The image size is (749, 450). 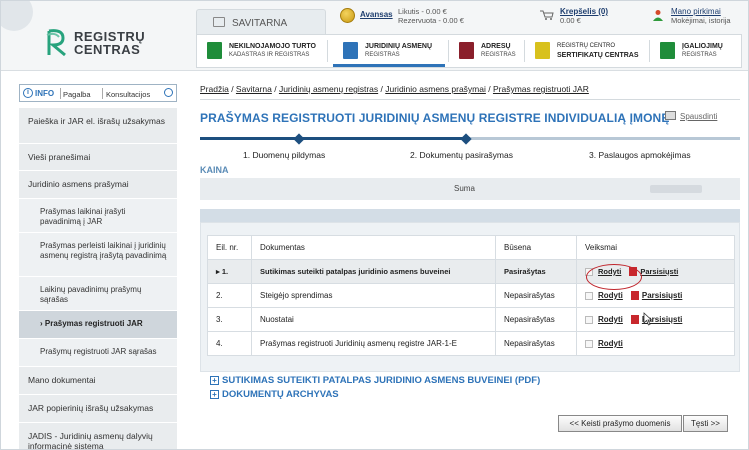 I want to click on power-of-attorney-icon, so click(x=667, y=50).